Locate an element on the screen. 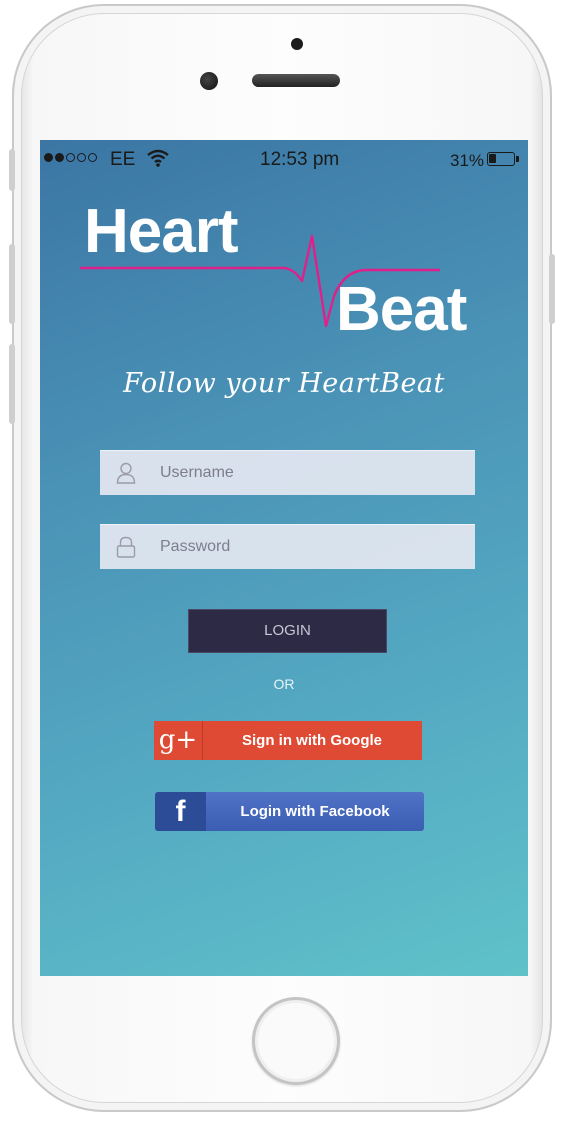 The image size is (561, 1121). power-button is located at coordinates (552, 289).